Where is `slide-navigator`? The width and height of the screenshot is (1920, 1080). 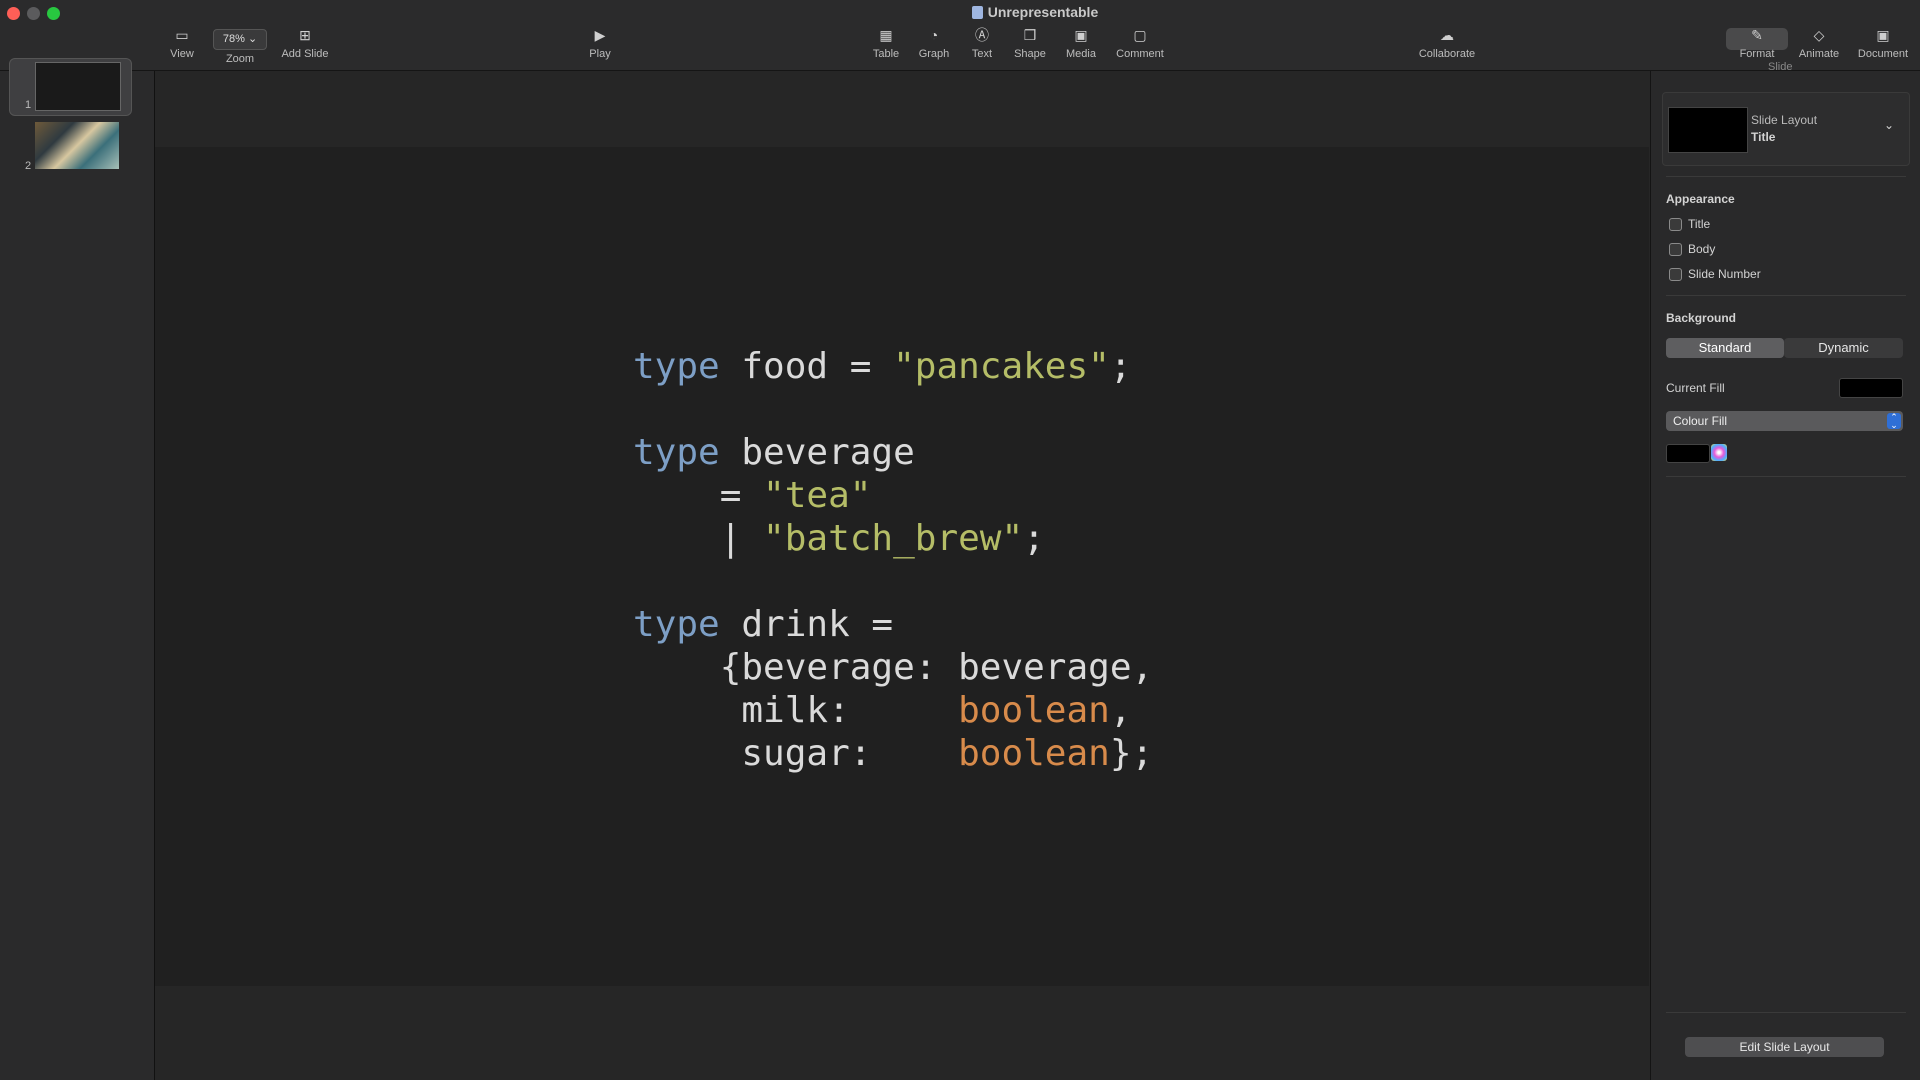 slide-navigator is located at coordinates (77, 575).